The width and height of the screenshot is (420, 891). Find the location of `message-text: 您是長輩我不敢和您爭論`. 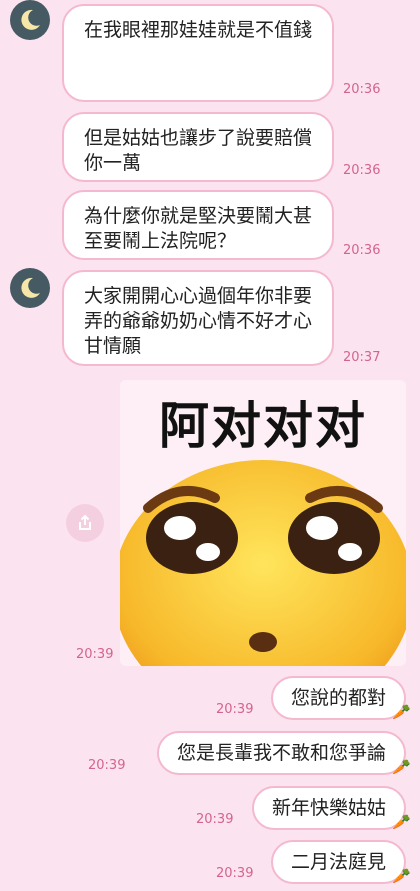

message-text: 您是長輩我不敢和您爭論 is located at coordinates (281, 753).